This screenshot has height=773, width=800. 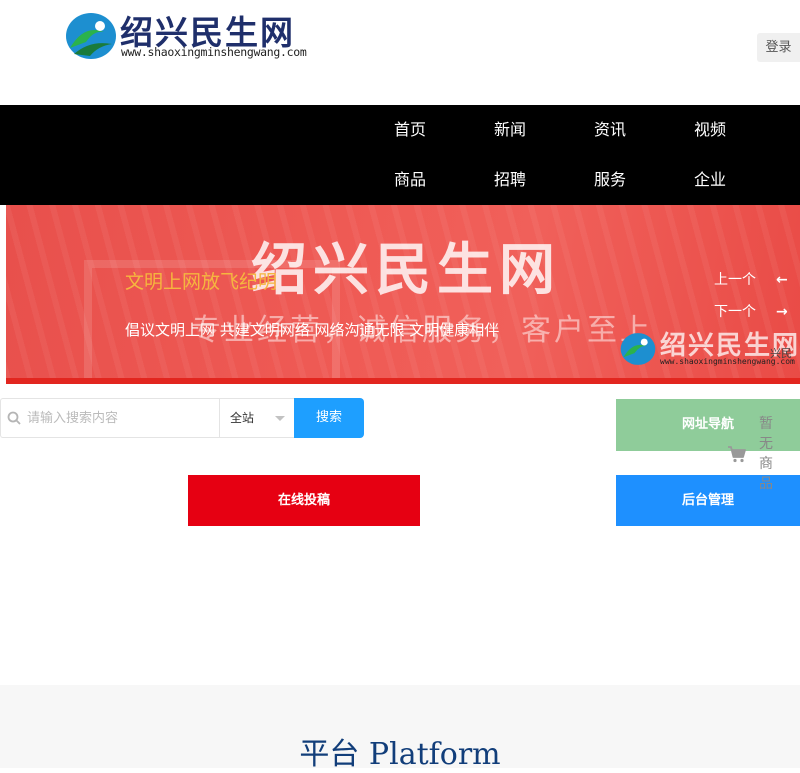 I want to click on nav-item-video: 视频, so click(x=710, y=130).